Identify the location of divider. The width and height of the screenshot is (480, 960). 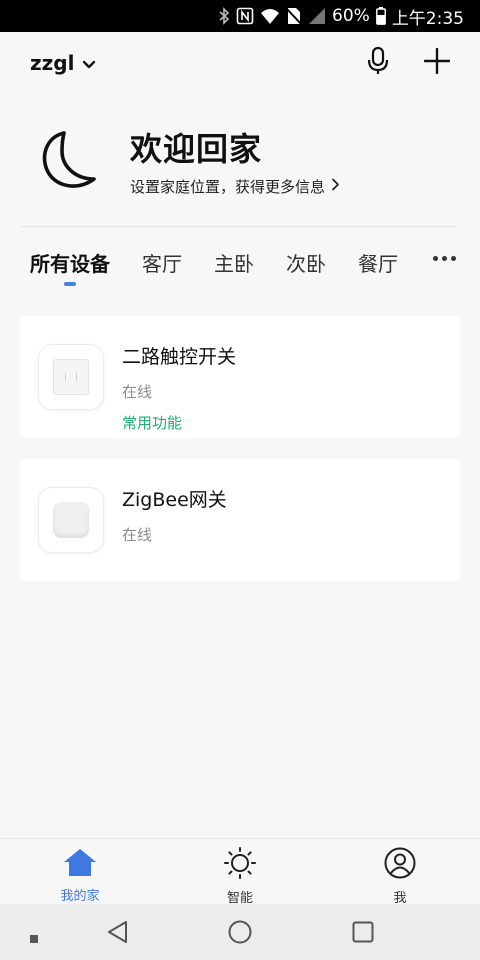
(238, 226).